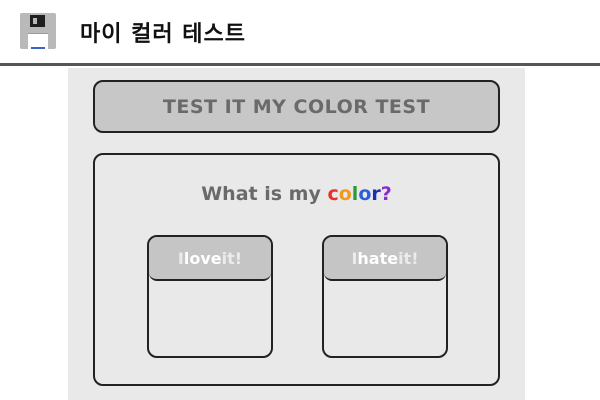  Describe the element at coordinates (202, 258) in the screenshot. I see `love-emphasis: love` at that location.